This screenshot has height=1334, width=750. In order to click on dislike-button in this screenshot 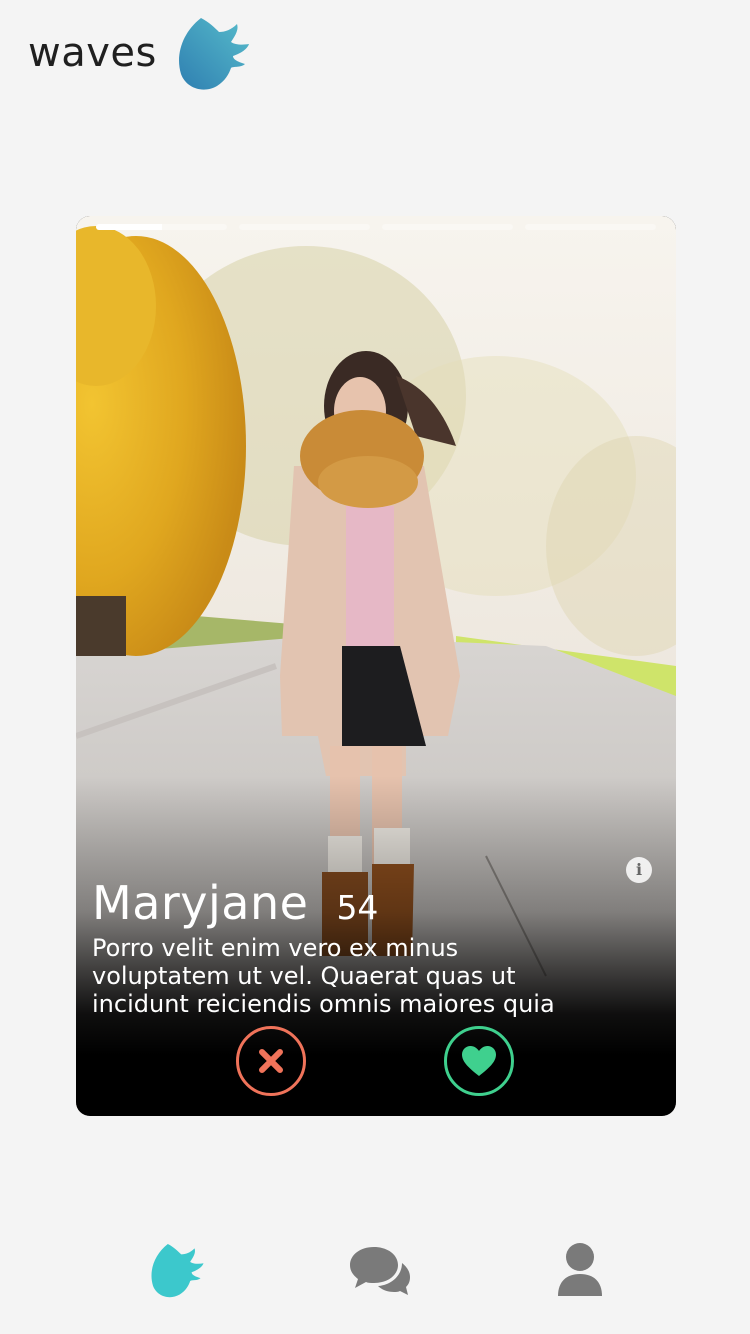, I will do `click(271, 1061)`.